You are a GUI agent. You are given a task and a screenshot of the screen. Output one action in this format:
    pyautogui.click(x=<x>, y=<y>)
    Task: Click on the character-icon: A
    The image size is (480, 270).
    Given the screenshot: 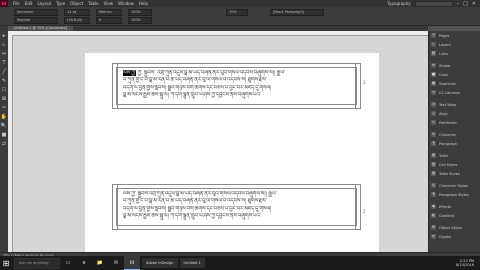 What is the action you would take?
    pyautogui.click(x=433, y=134)
    